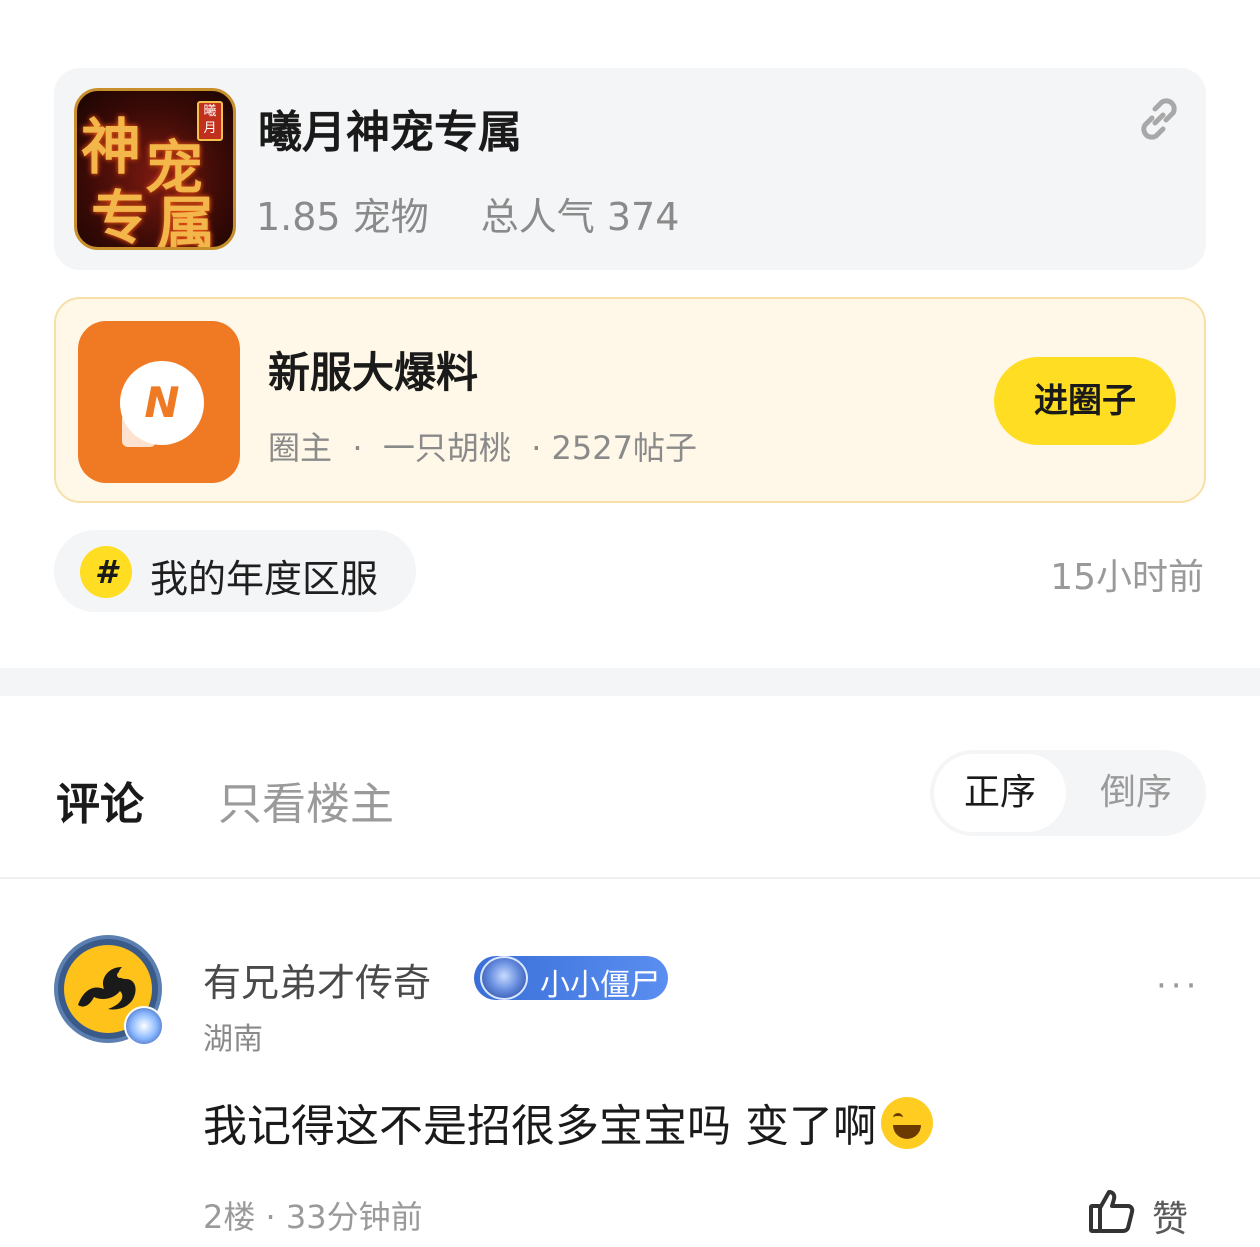 The width and height of the screenshot is (1260, 1247). I want to click on game-popularity: 总人气 374, so click(580, 217).